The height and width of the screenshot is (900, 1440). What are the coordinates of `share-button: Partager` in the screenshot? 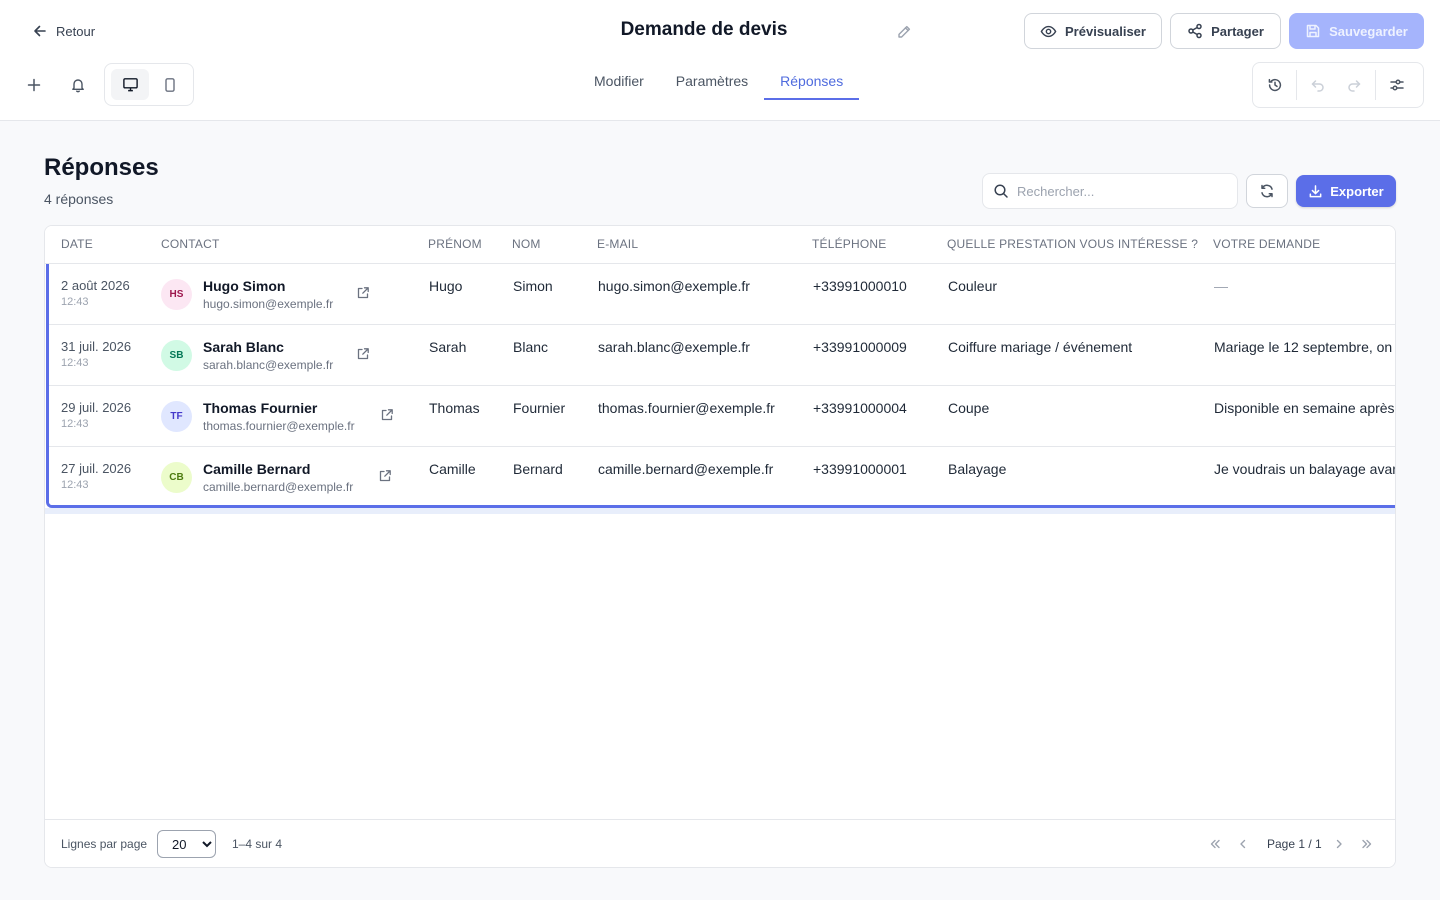 It's located at (1225, 31).